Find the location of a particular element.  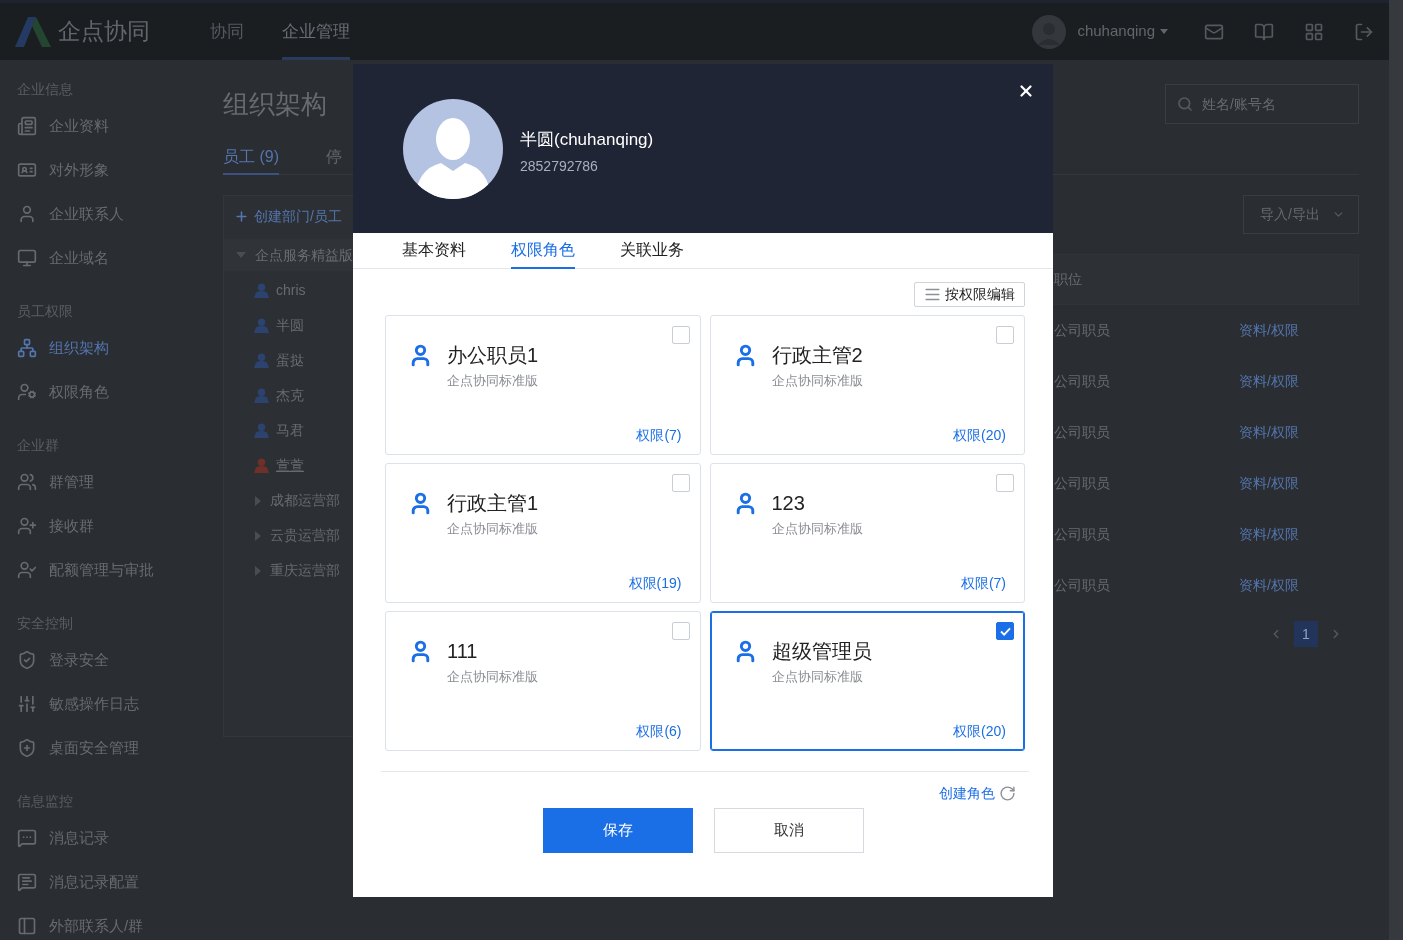

member-name: 马君 is located at coordinates (290, 430).